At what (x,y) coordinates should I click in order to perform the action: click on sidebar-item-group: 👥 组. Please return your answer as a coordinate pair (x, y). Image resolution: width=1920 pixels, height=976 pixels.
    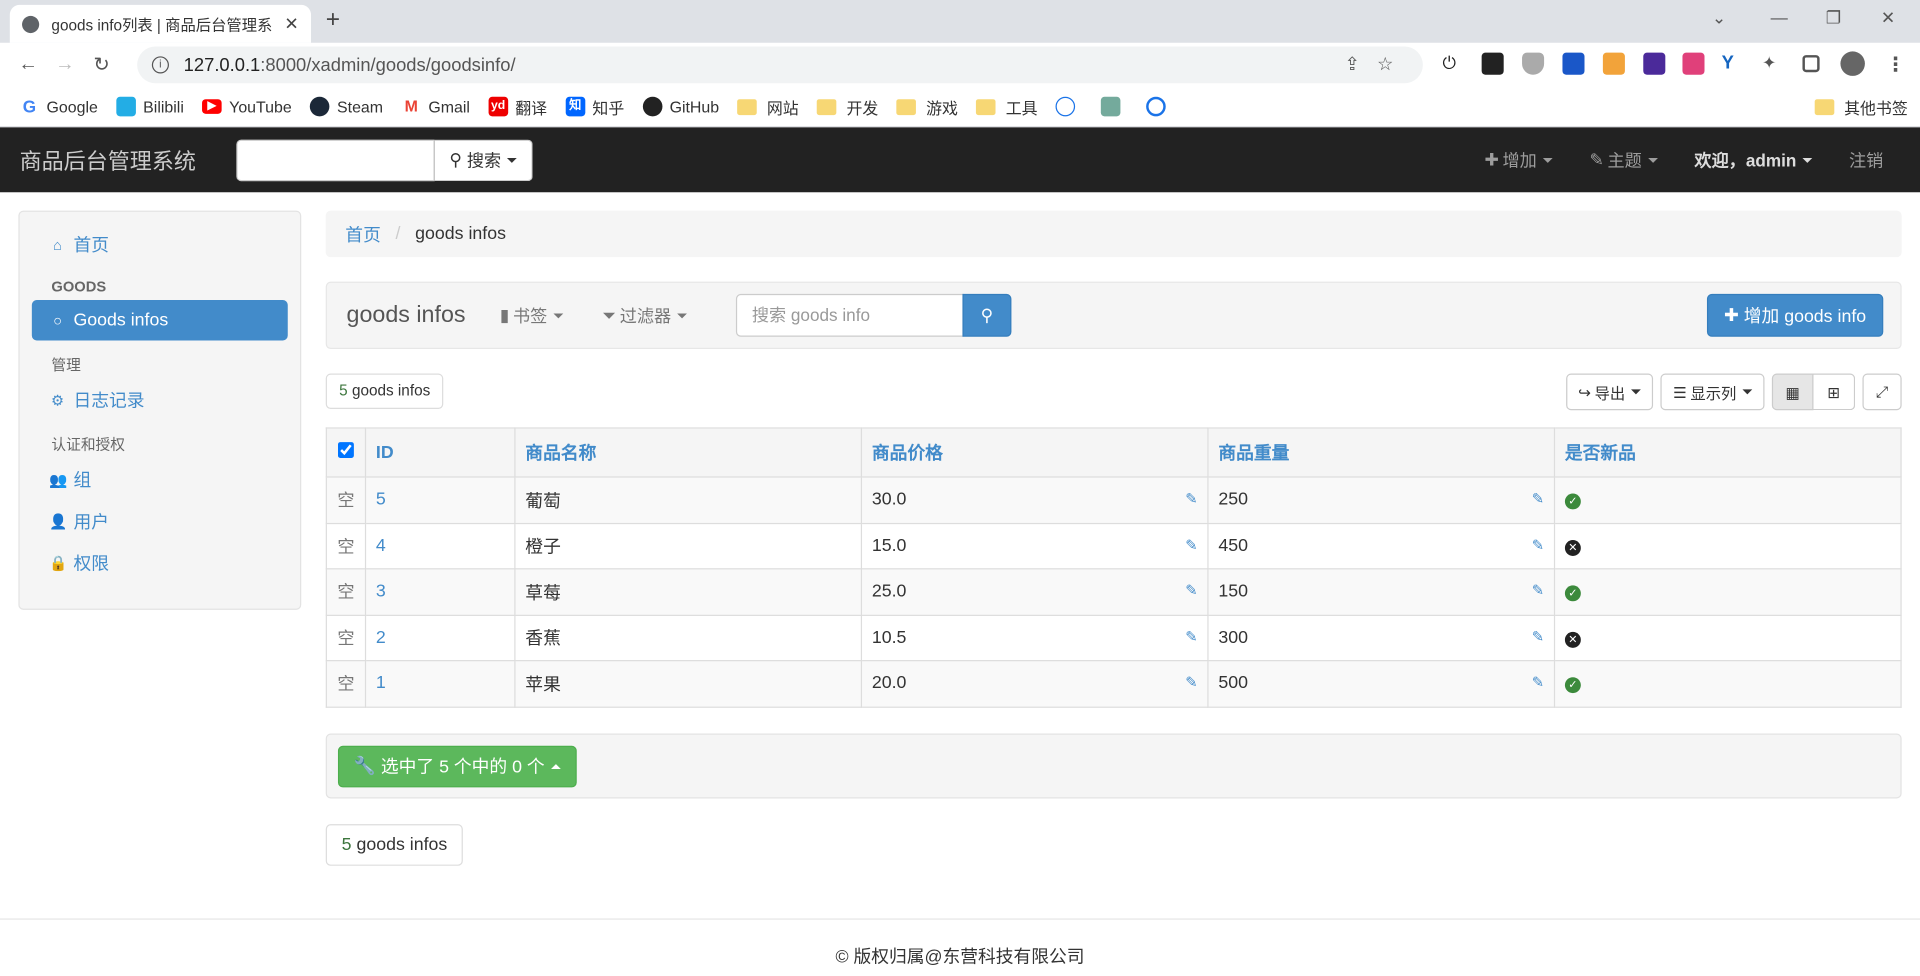
    Looking at the image, I should click on (160, 479).